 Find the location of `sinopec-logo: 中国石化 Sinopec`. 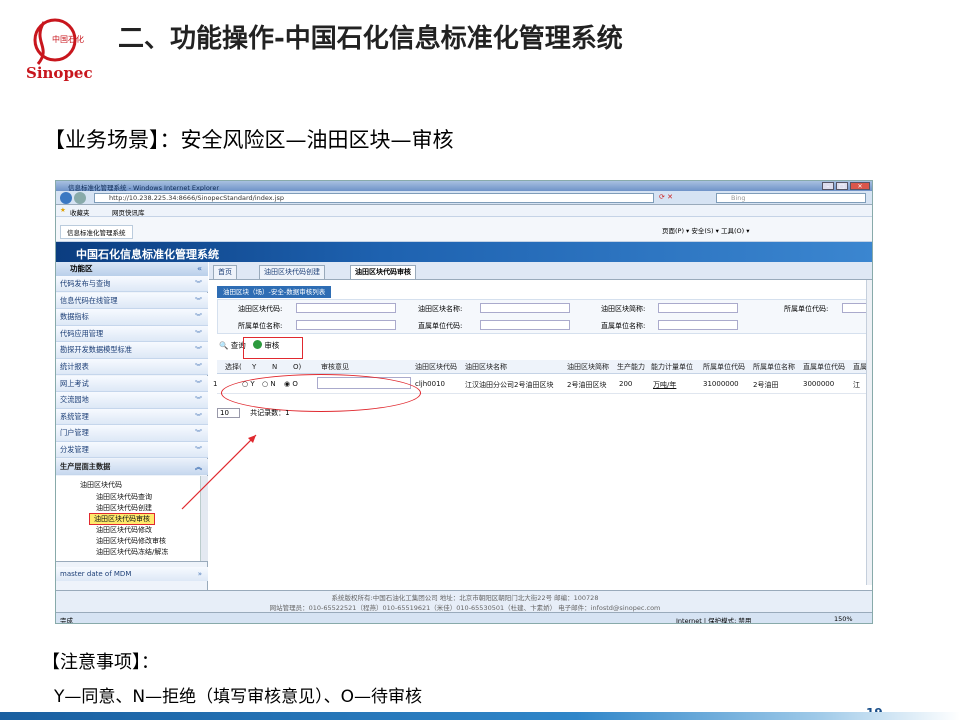

sinopec-logo: 中国石化 Sinopec is located at coordinates (58, 47).